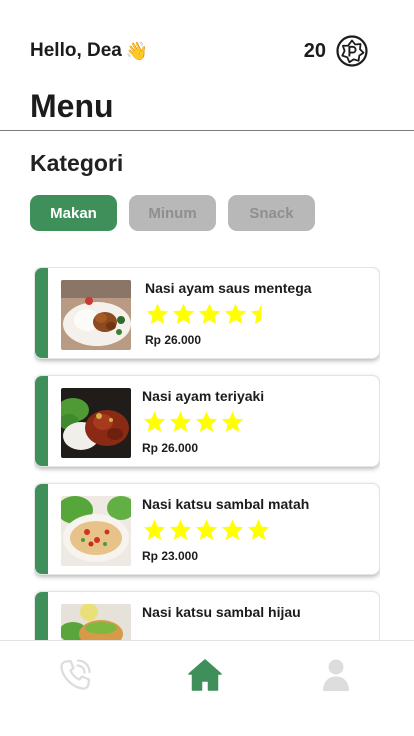  I want to click on menu-card: Nasi katsu sambal matah Rp 23.000, so click(207, 529).